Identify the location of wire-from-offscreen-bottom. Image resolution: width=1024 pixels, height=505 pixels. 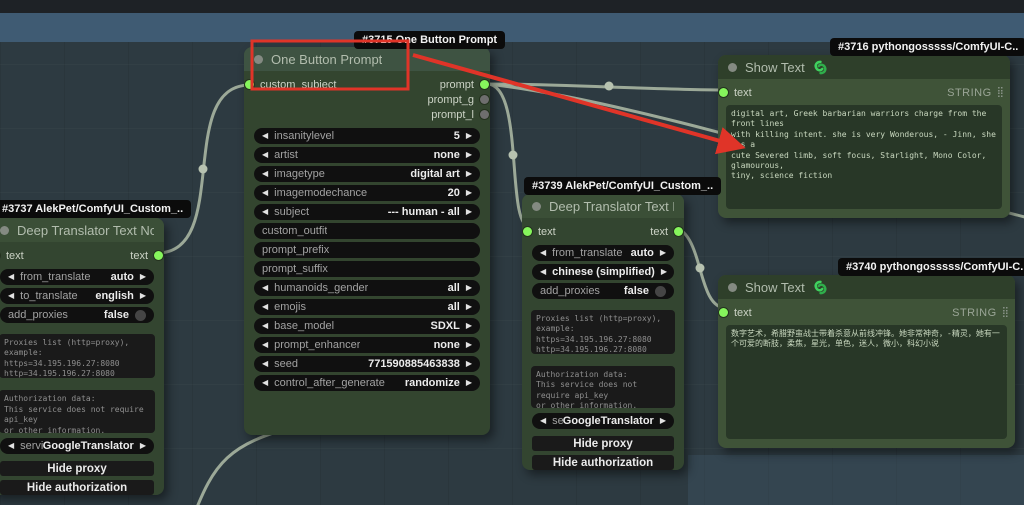
(246, 464).